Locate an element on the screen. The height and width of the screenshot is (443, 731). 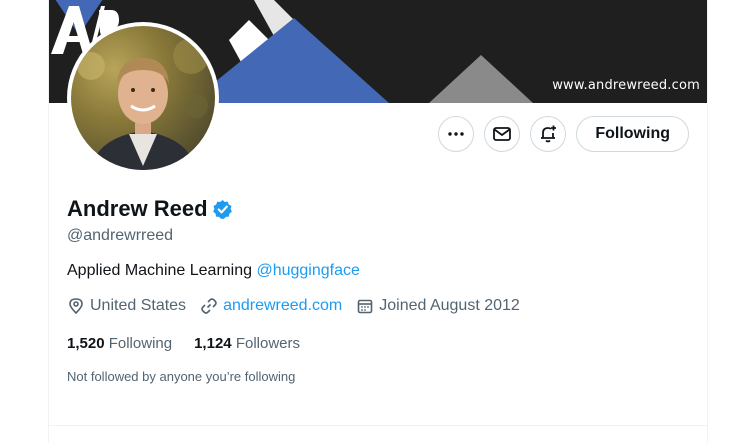
bio-text: Applied Machine Learning is located at coordinates (162, 270).